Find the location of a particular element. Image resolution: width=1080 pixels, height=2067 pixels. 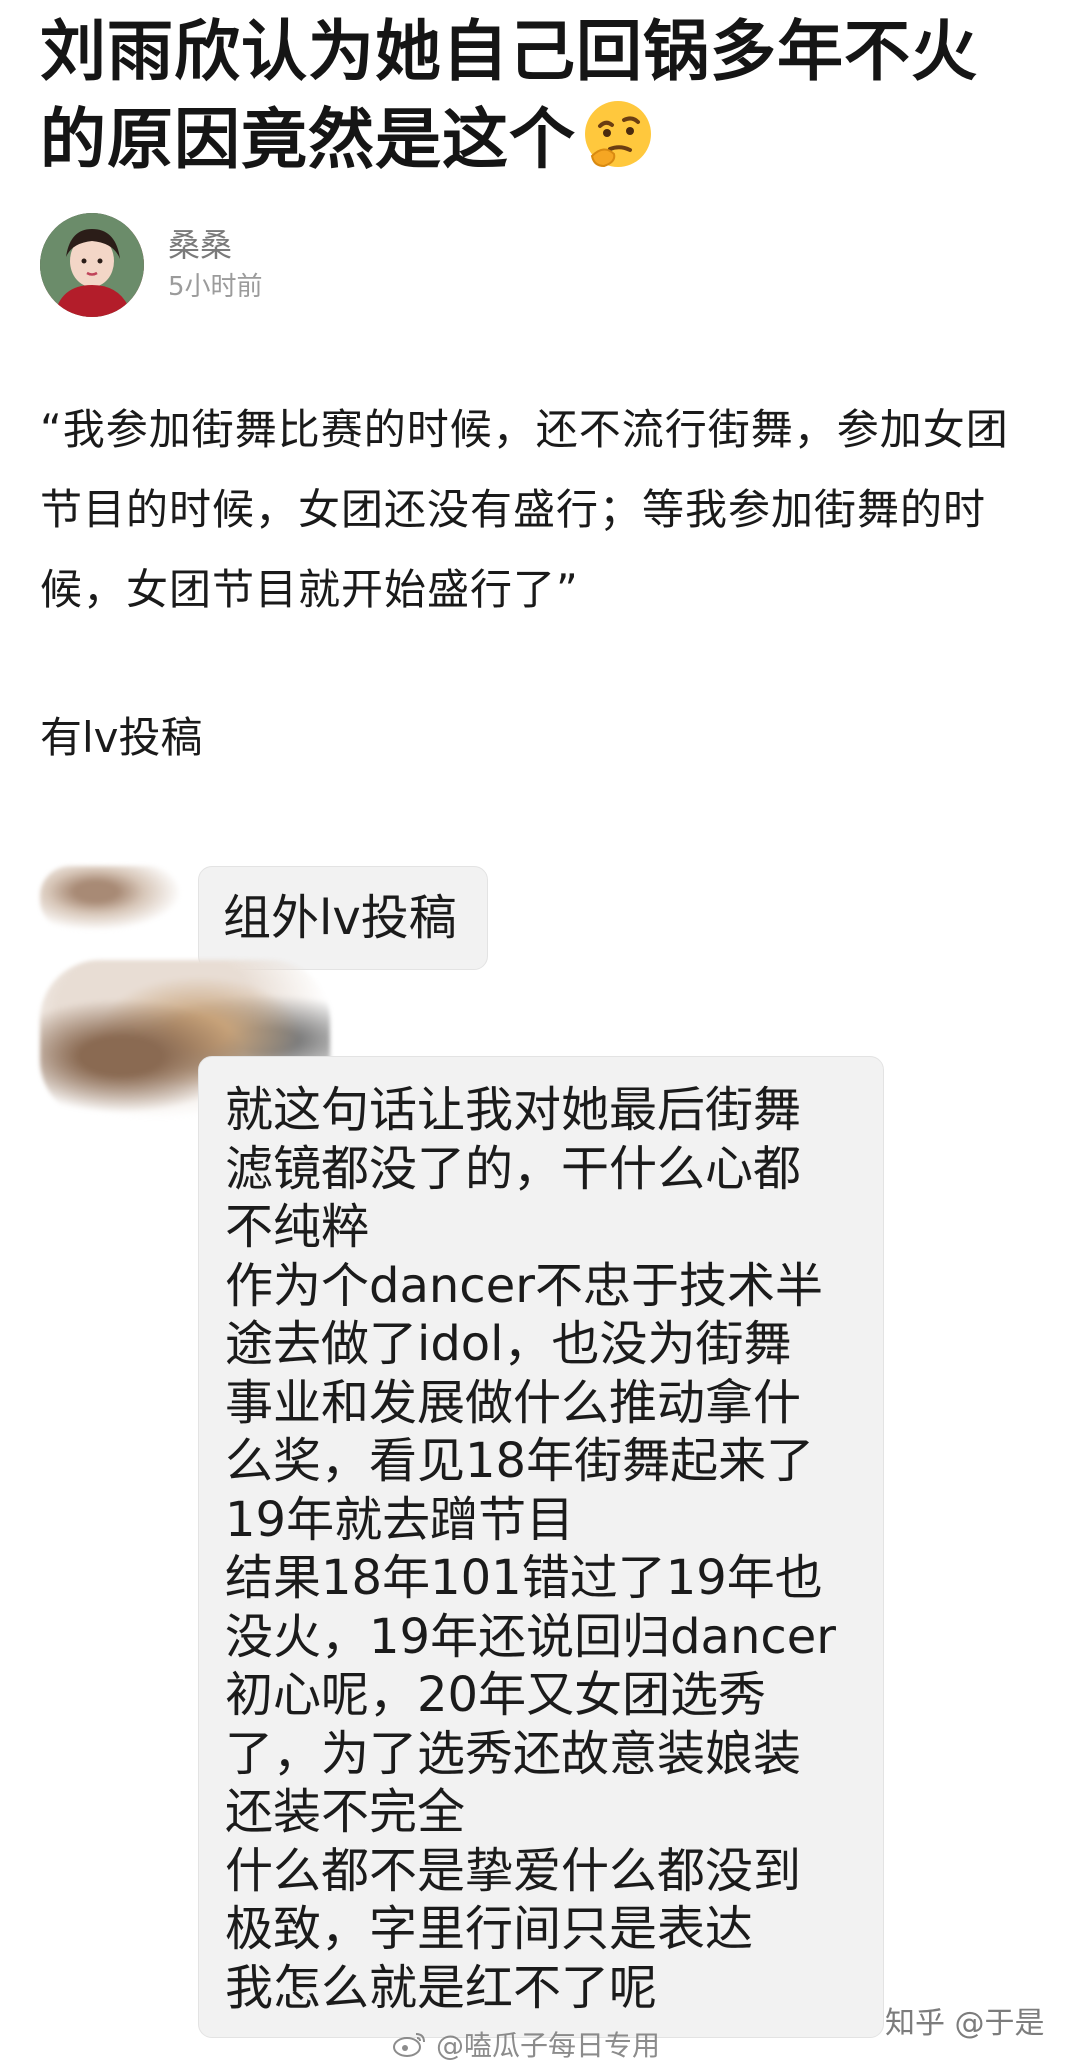

chat-line: 还装不完全 is located at coordinates (345, 1812).